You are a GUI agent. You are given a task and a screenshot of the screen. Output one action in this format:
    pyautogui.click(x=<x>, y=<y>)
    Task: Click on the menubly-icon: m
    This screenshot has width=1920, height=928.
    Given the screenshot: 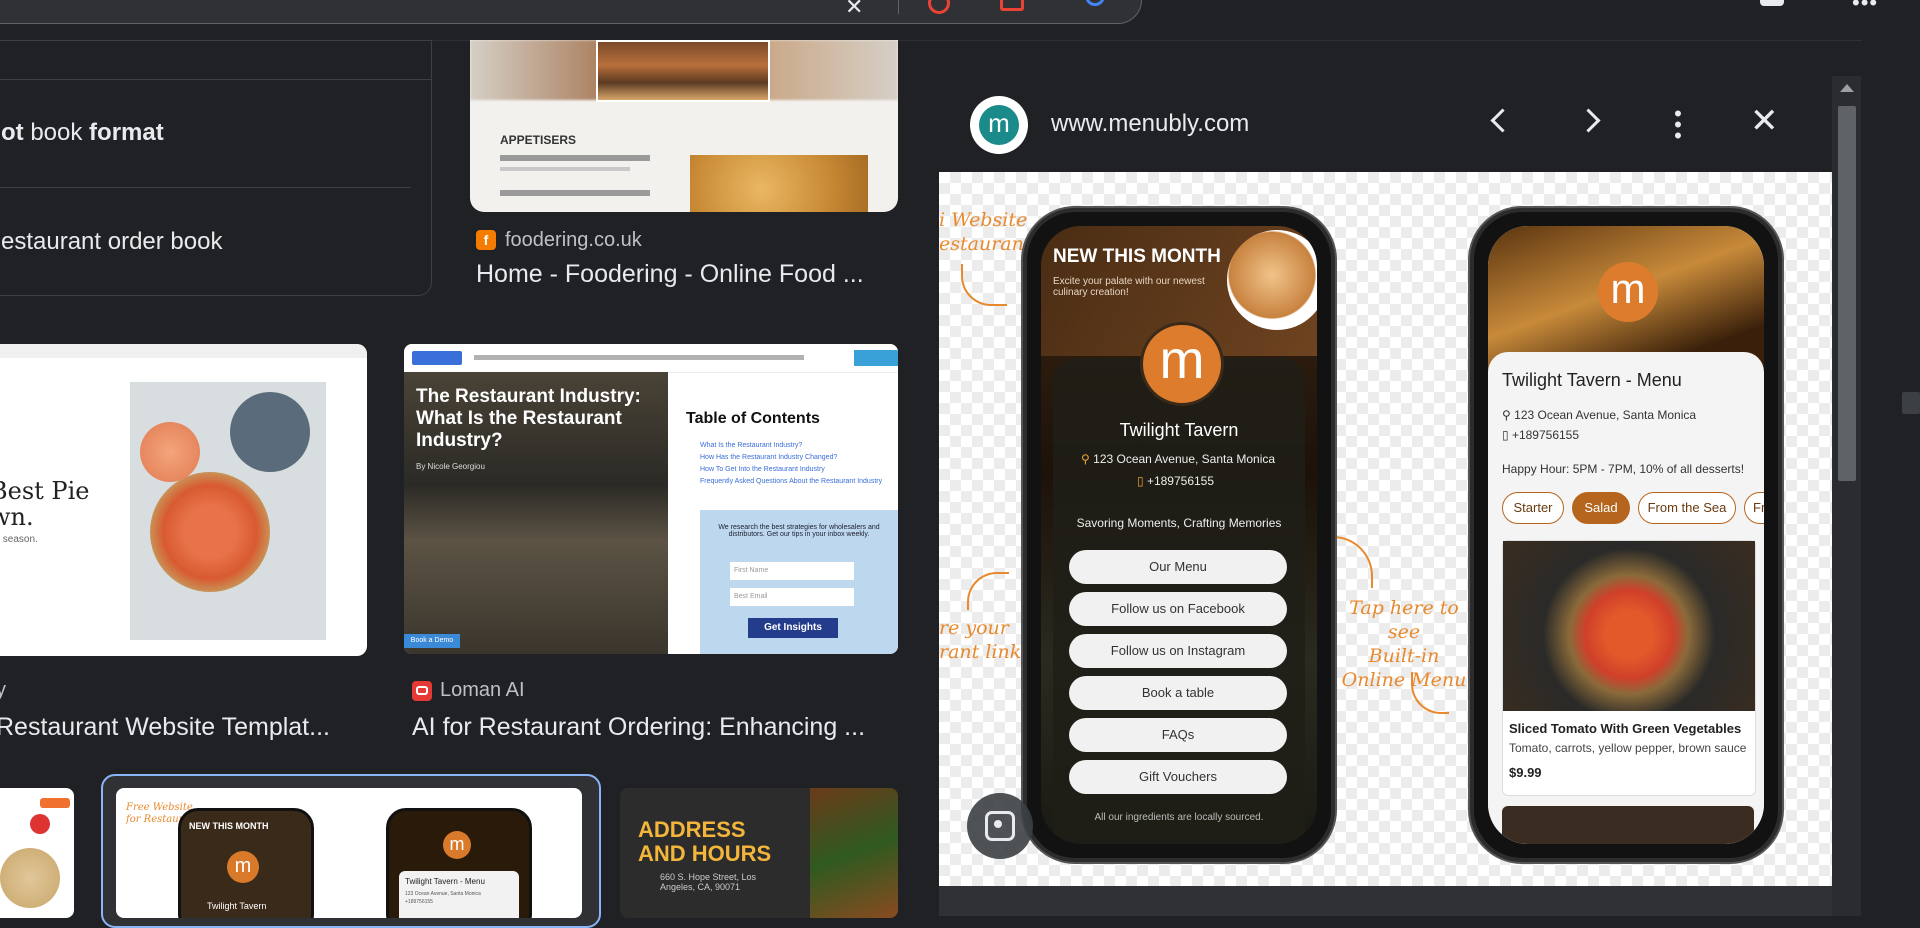 What is the action you would take?
    pyautogui.click(x=999, y=125)
    